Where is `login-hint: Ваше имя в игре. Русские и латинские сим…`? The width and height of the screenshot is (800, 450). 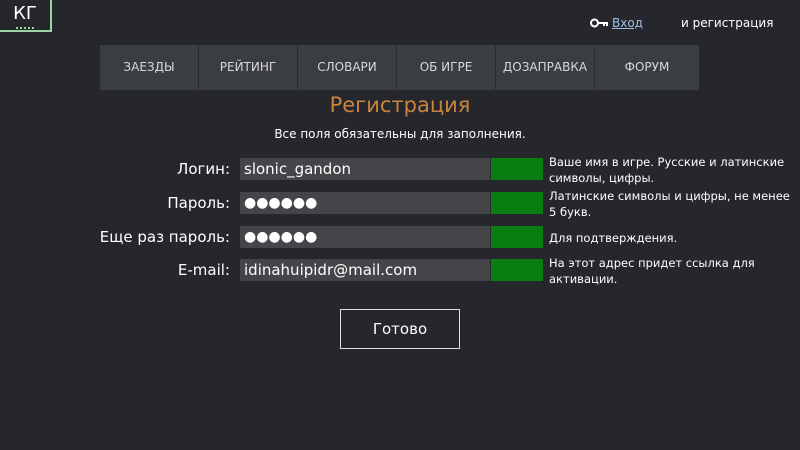 login-hint: Ваше имя в игре. Русские и латинские сим… is located at coordinates (667, 170).